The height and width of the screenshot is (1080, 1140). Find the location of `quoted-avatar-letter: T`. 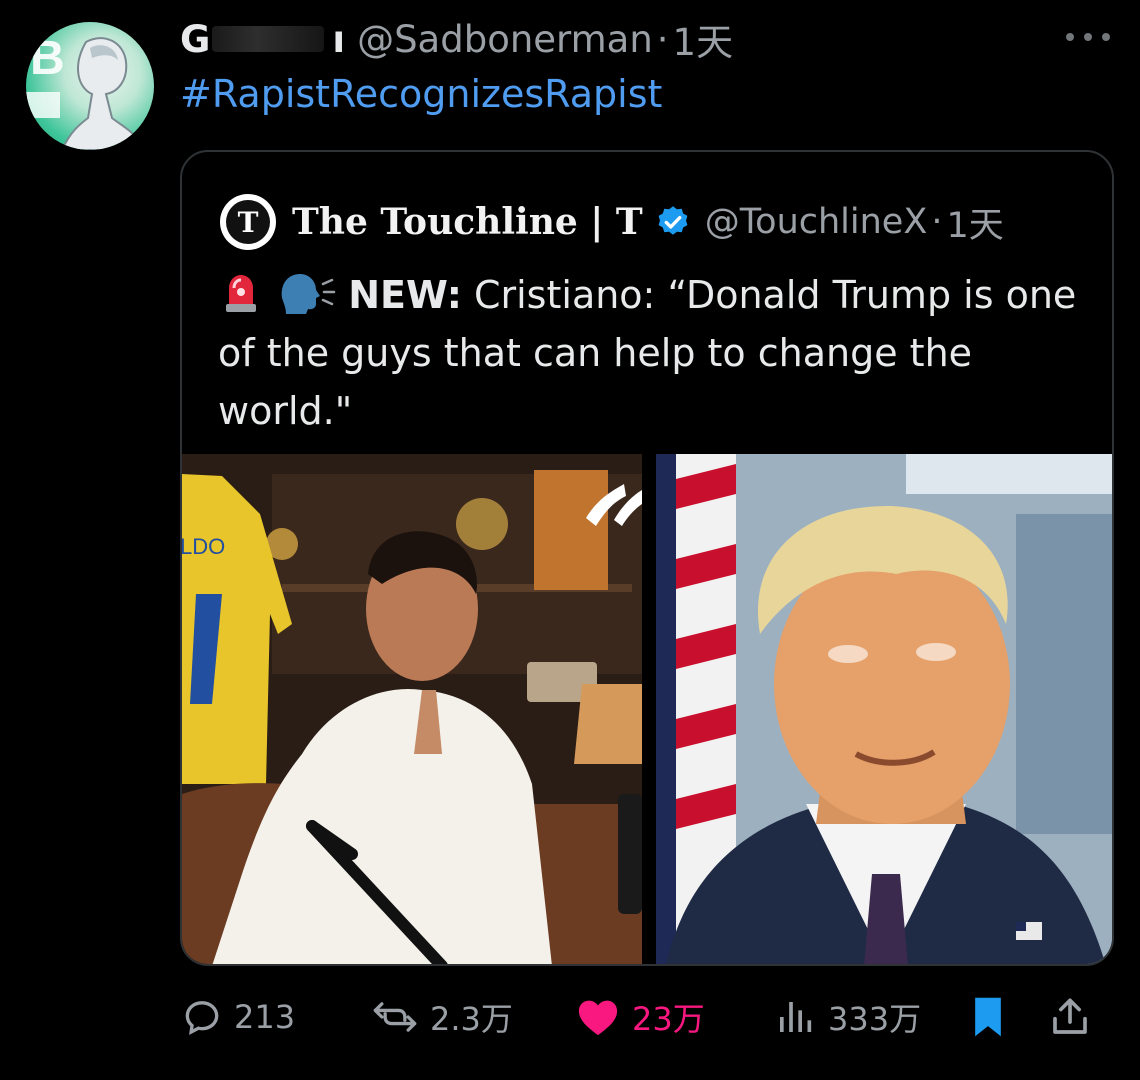

quoted-avatar-letter: T is located at coordinates (248, 222).